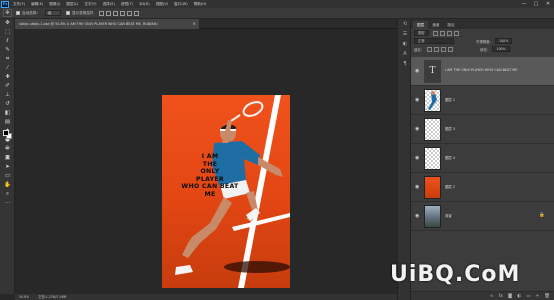 This screenshot has height=300, width=554. I want to click on fill-input: 100%, so click(501, 49).